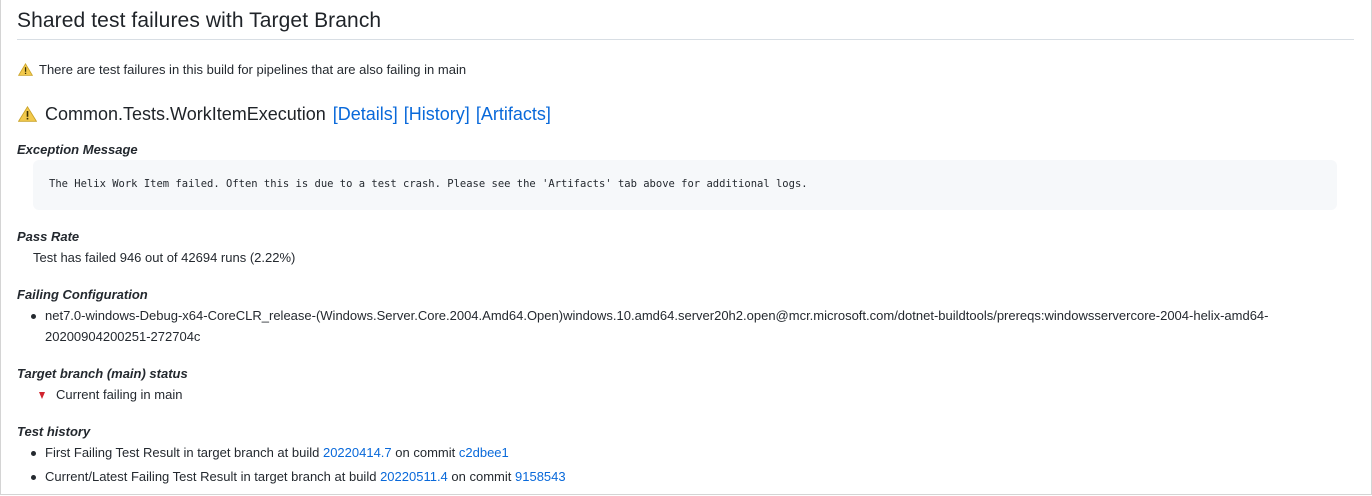  I want to click on details-link: [Details], so click(365, 114).